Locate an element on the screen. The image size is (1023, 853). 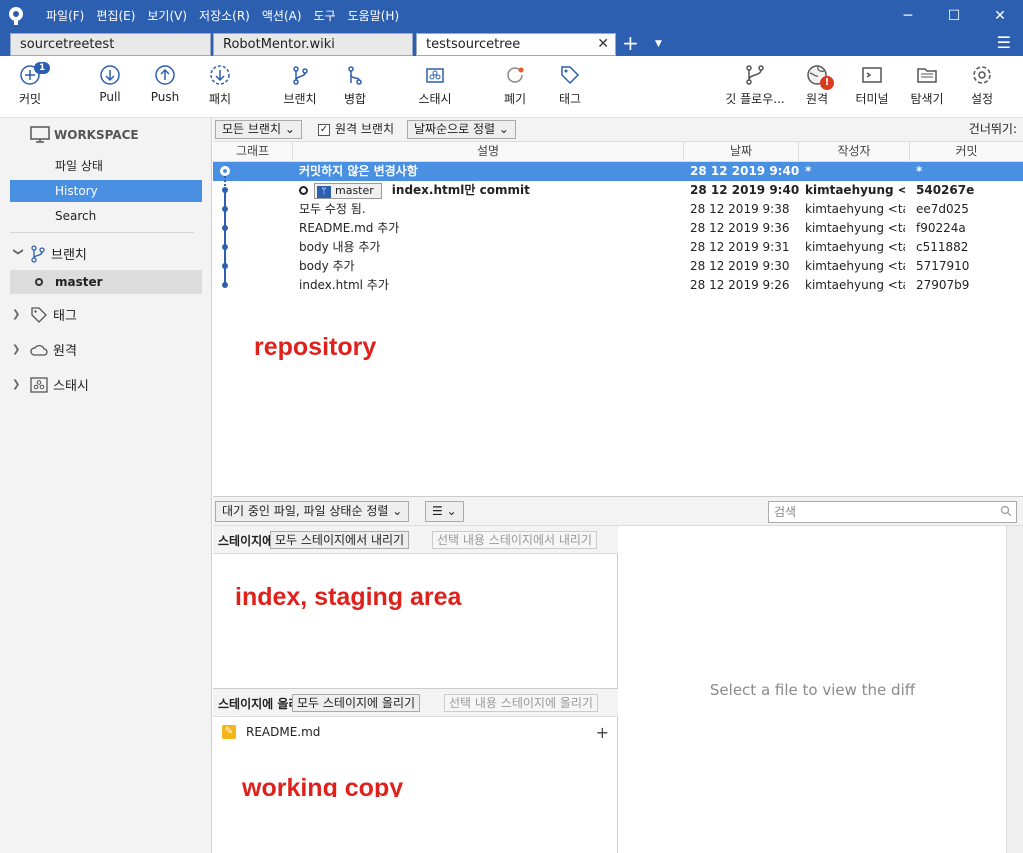
remote-label: 원격 is located at coordinates (817, 99).